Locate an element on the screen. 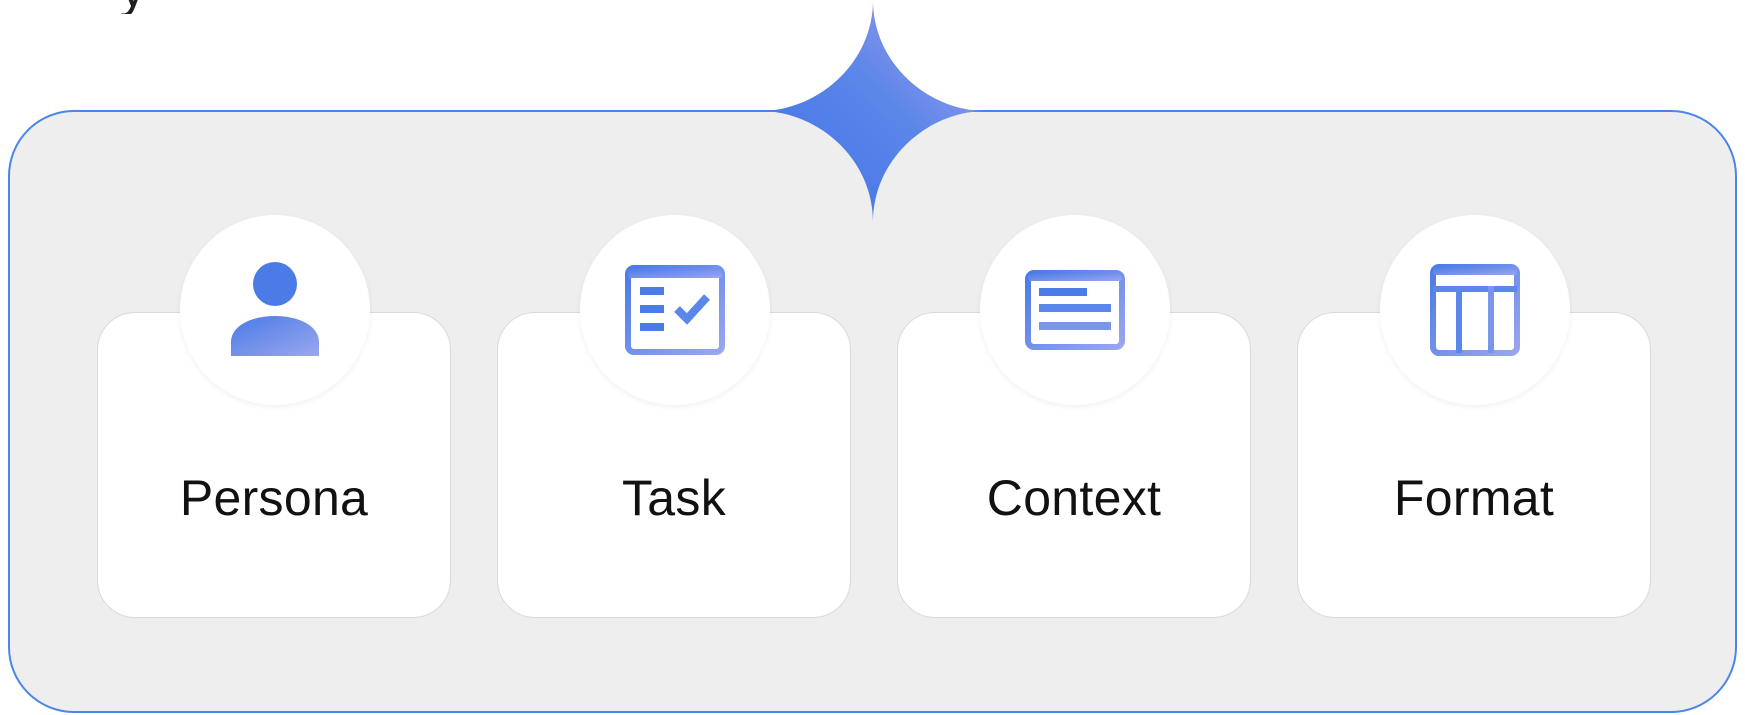  persona-icon-circle is located at coordinates (275, 310).